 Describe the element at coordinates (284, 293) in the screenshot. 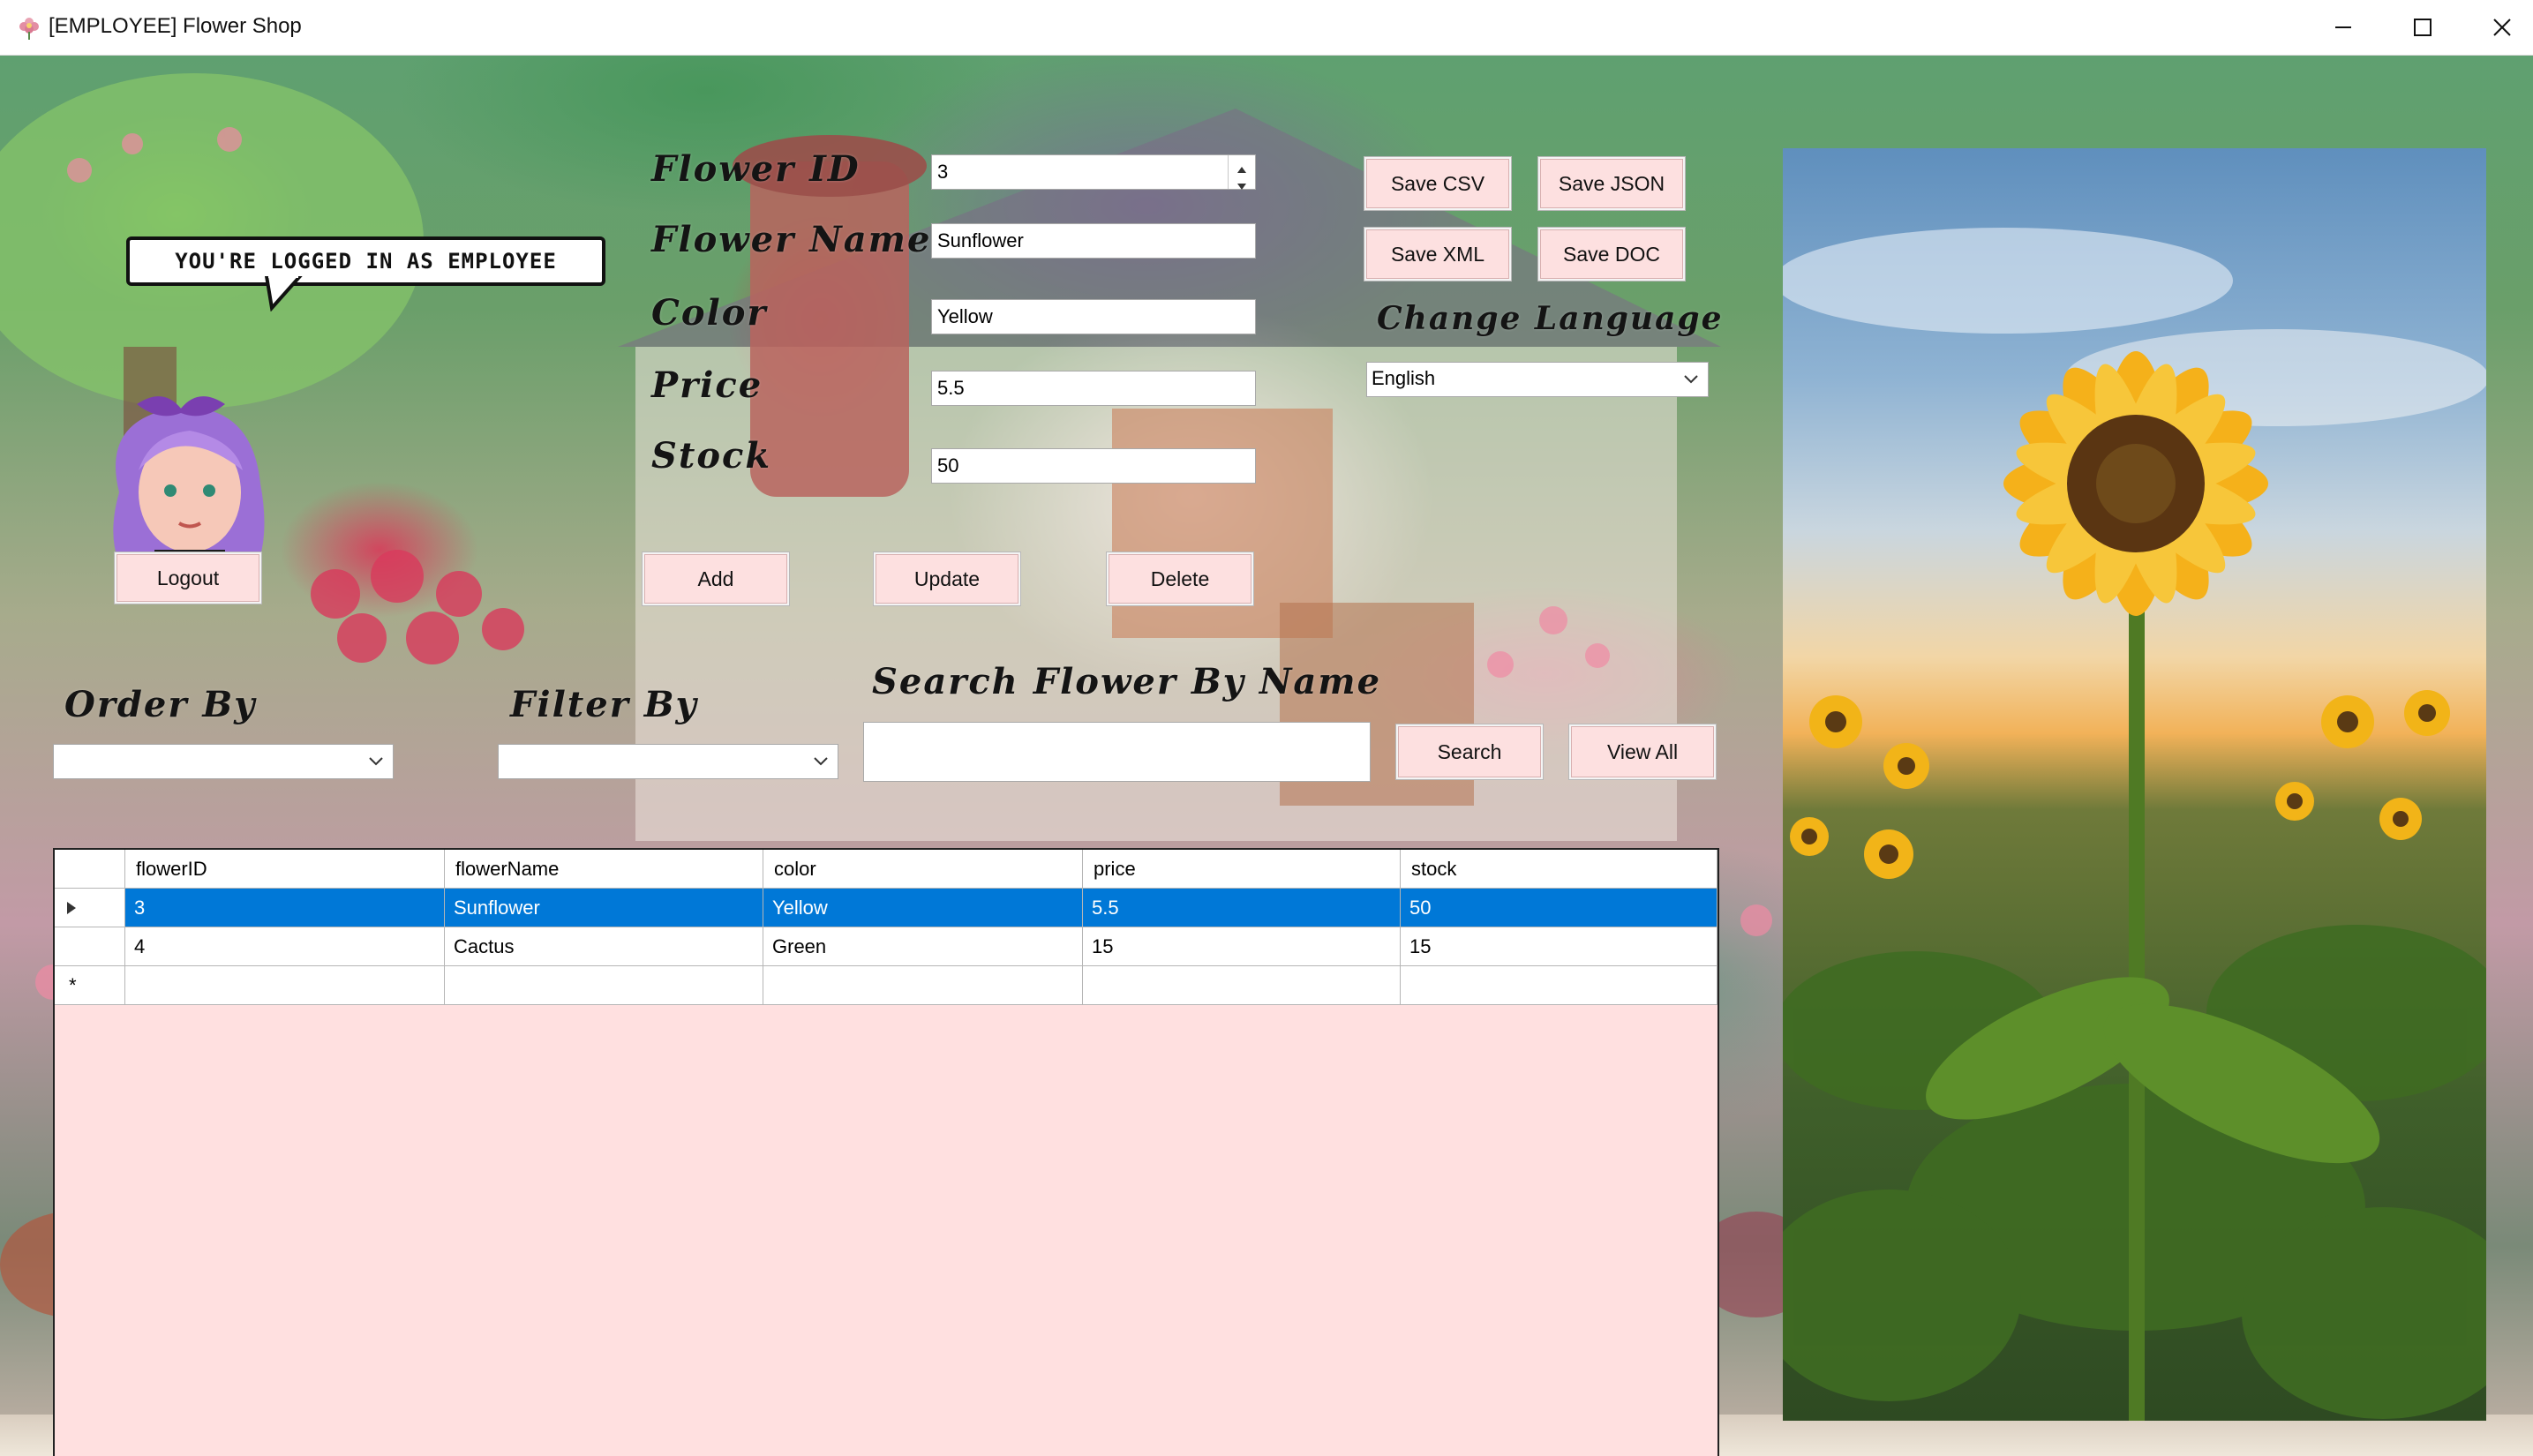

I see `bubble-tail` at that location.